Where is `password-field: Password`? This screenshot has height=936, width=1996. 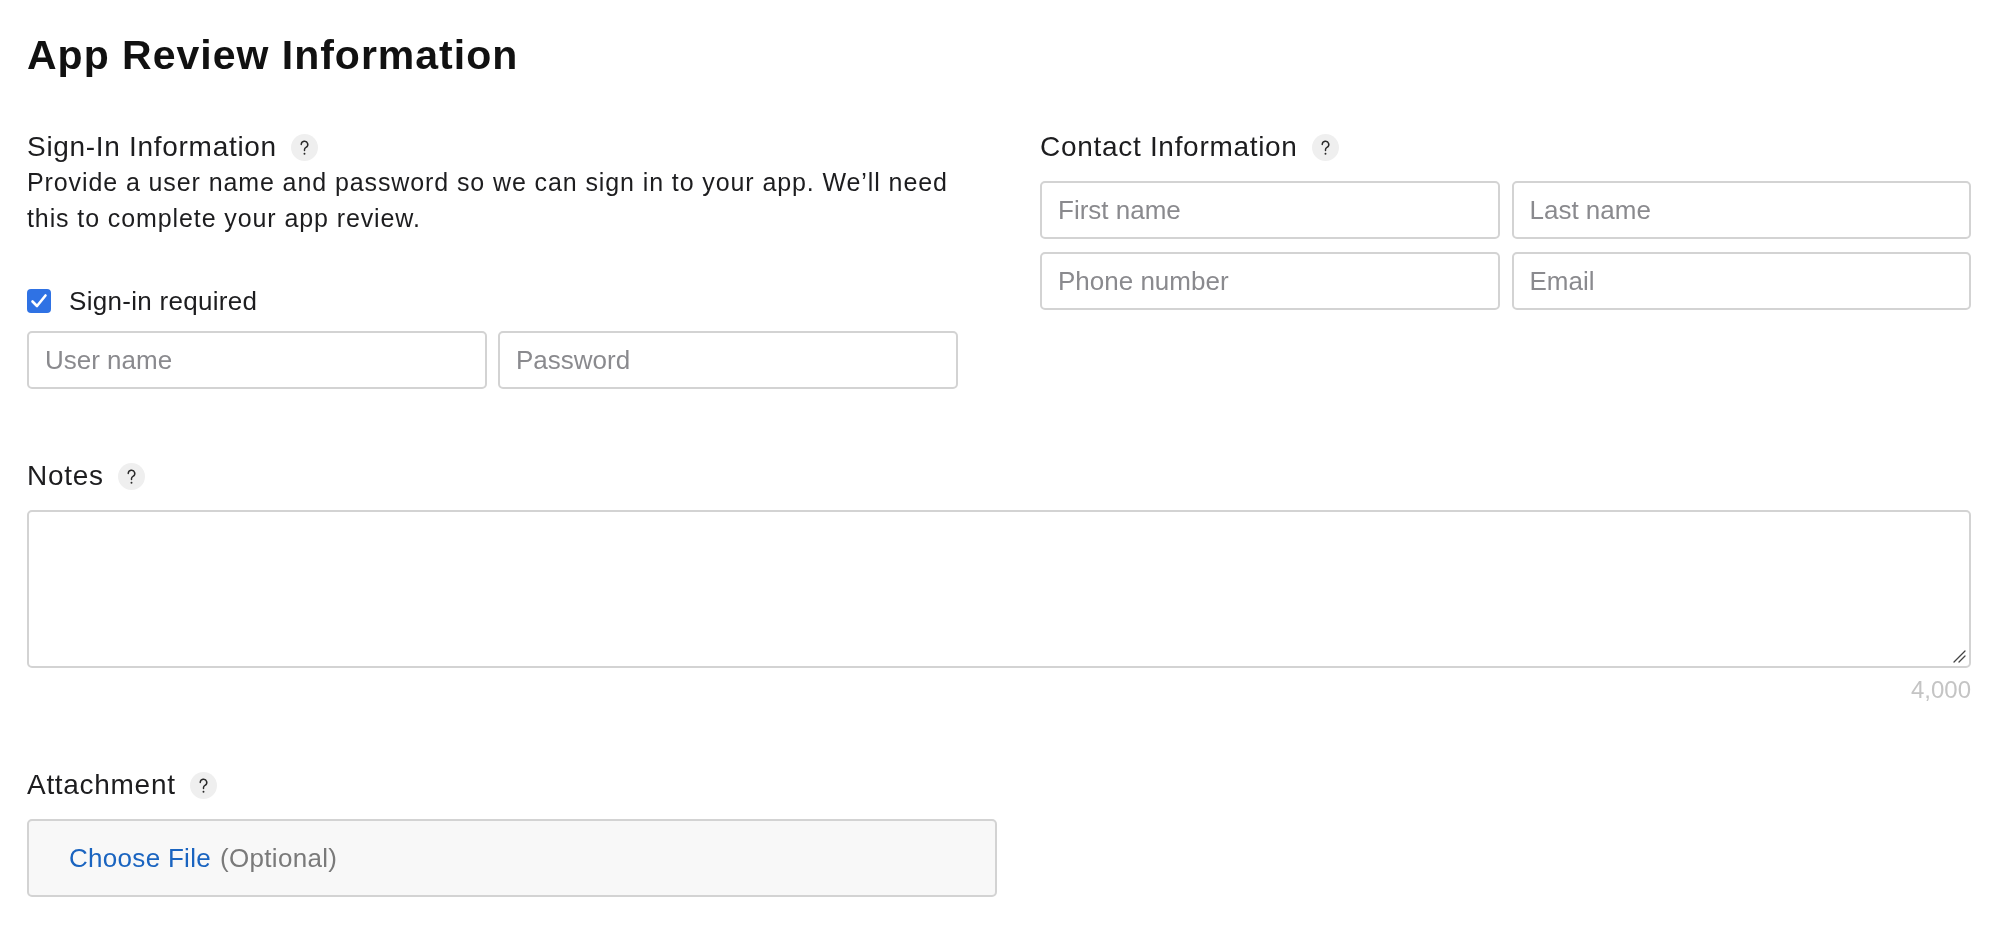
password-field: Password is located at coordinates (728, 360).